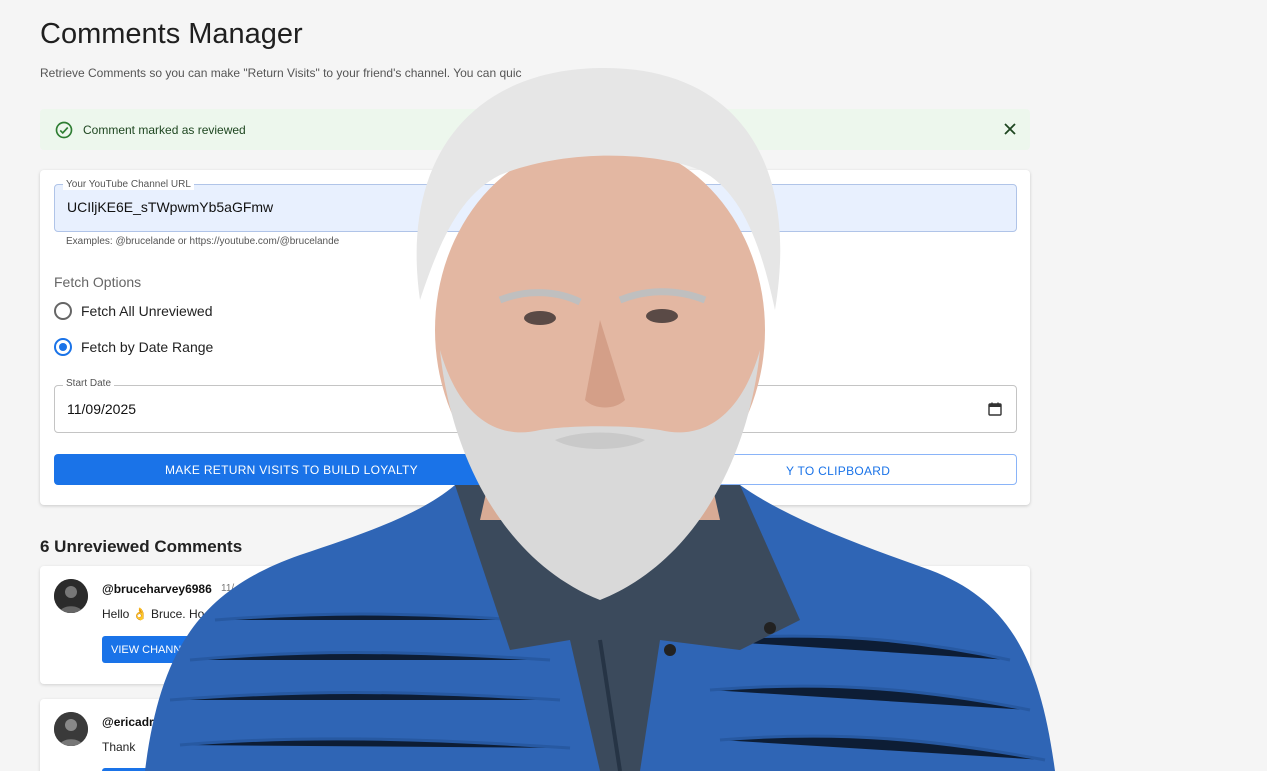 The height and width of the screenshot is (771, 1267). What do you see at coordinates (98, 282) in the screenshot?
I see `fetch-options-title: Fetch Options` at bounding box center [98, 282].